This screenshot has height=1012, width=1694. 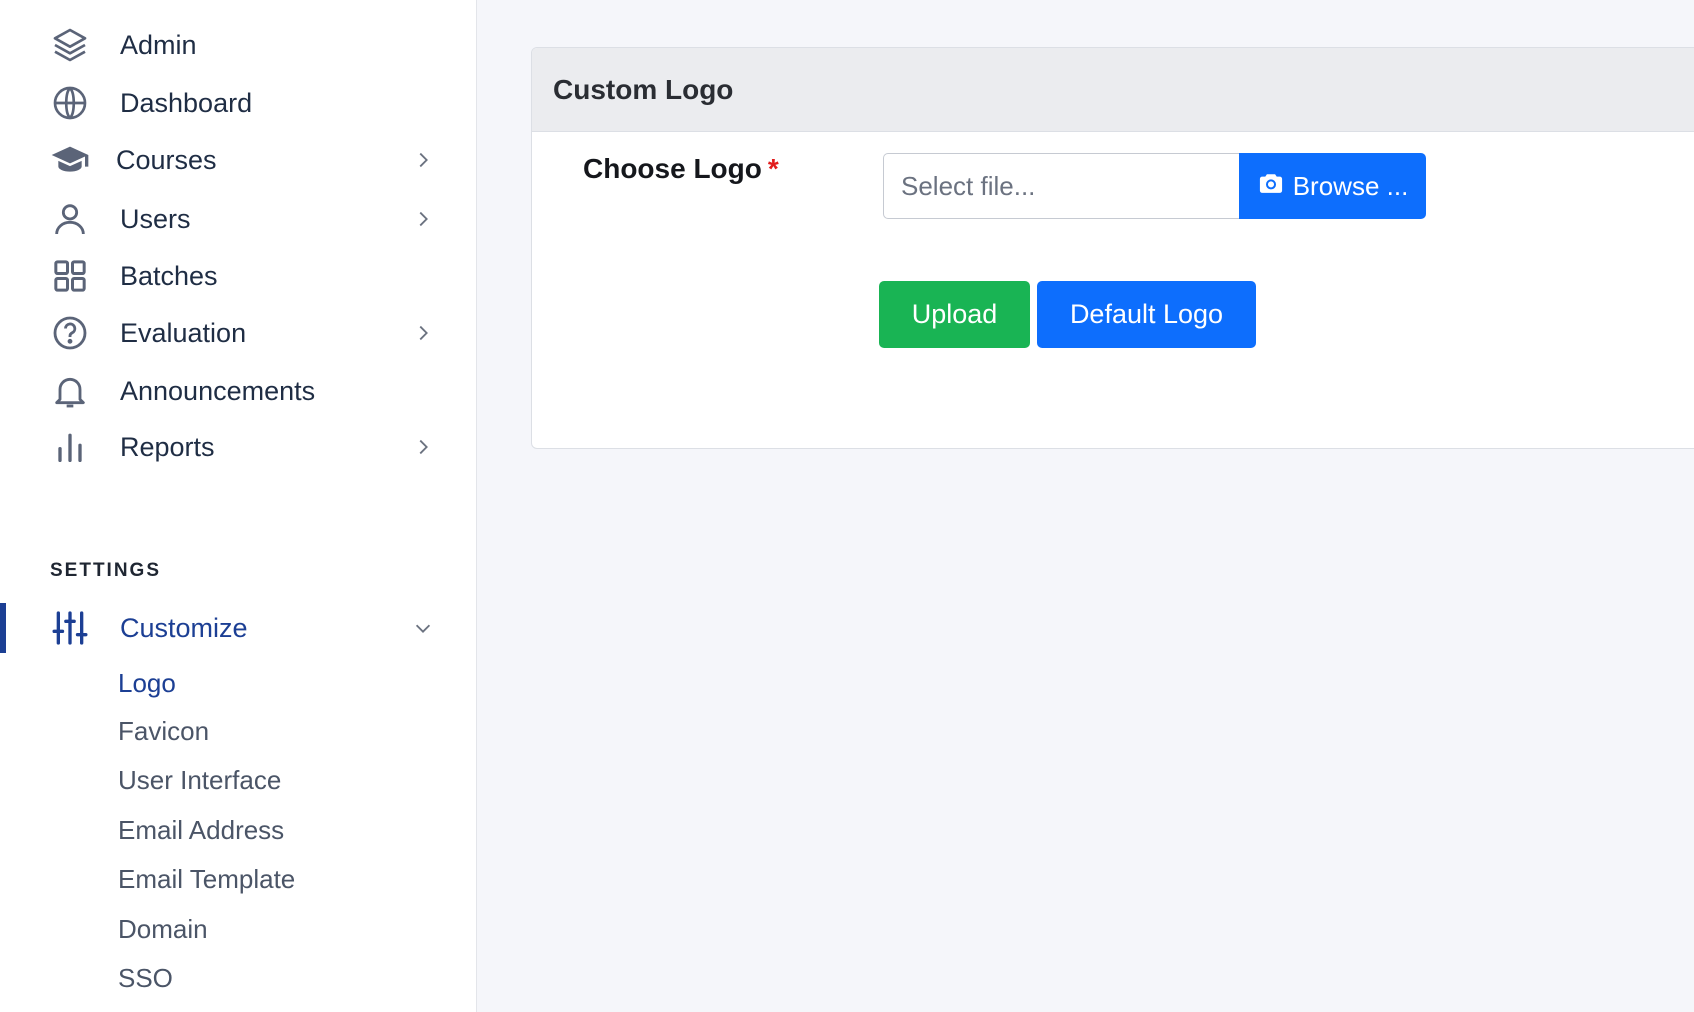 What do you see at coordinates (672, 168) in the screenshot?
I see `choose-logo-label-text: Choose Logo` at bounding box center [672, 168].